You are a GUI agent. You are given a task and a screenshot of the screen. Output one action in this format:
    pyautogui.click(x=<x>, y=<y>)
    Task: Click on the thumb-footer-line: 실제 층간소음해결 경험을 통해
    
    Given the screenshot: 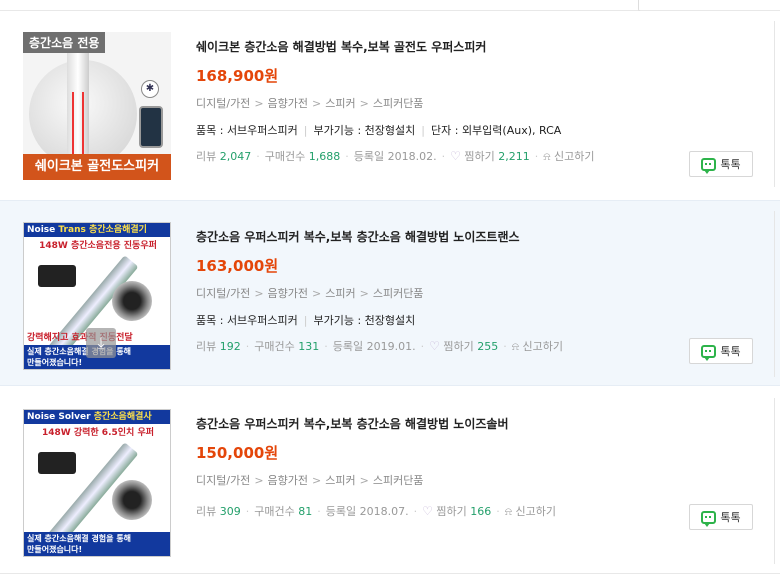 What is the action you would take?
    pyautogui.click(x=79, y=538)
    